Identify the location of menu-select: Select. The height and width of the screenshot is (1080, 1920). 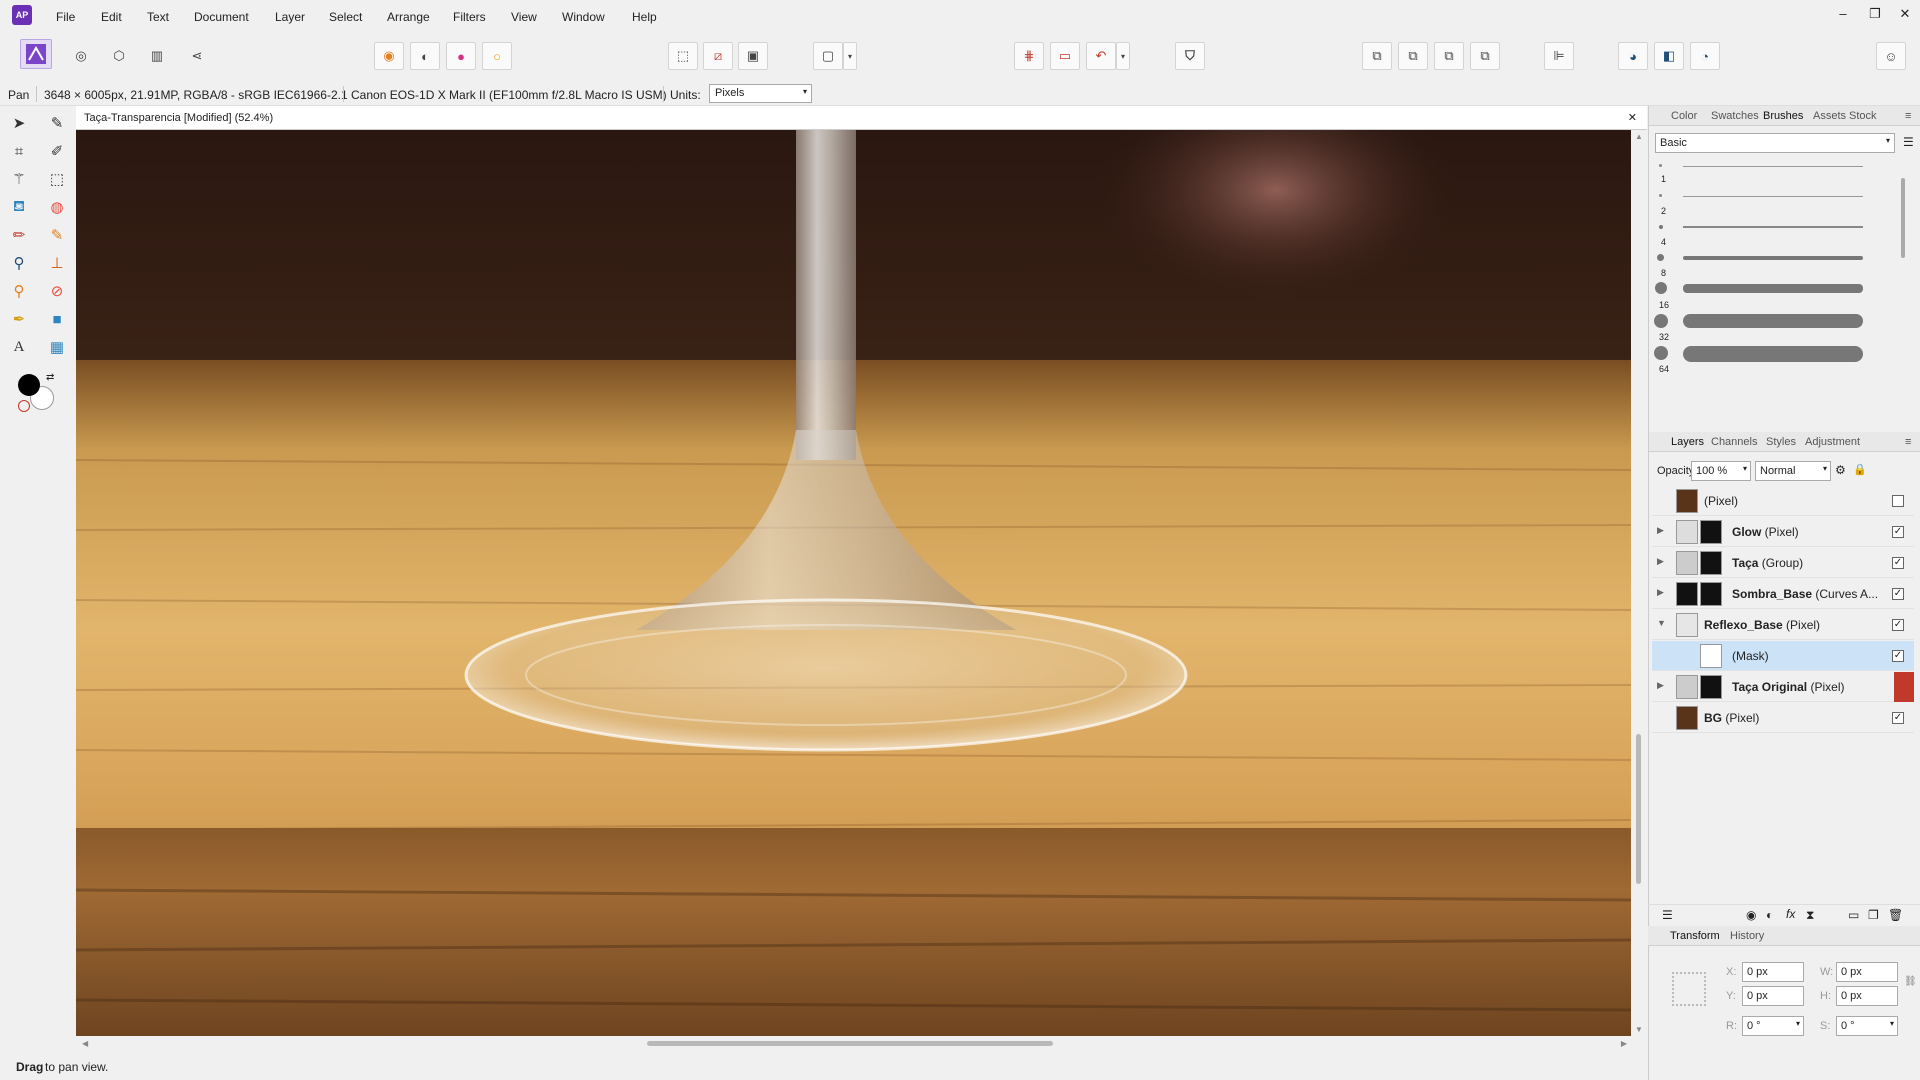
(345, 17).